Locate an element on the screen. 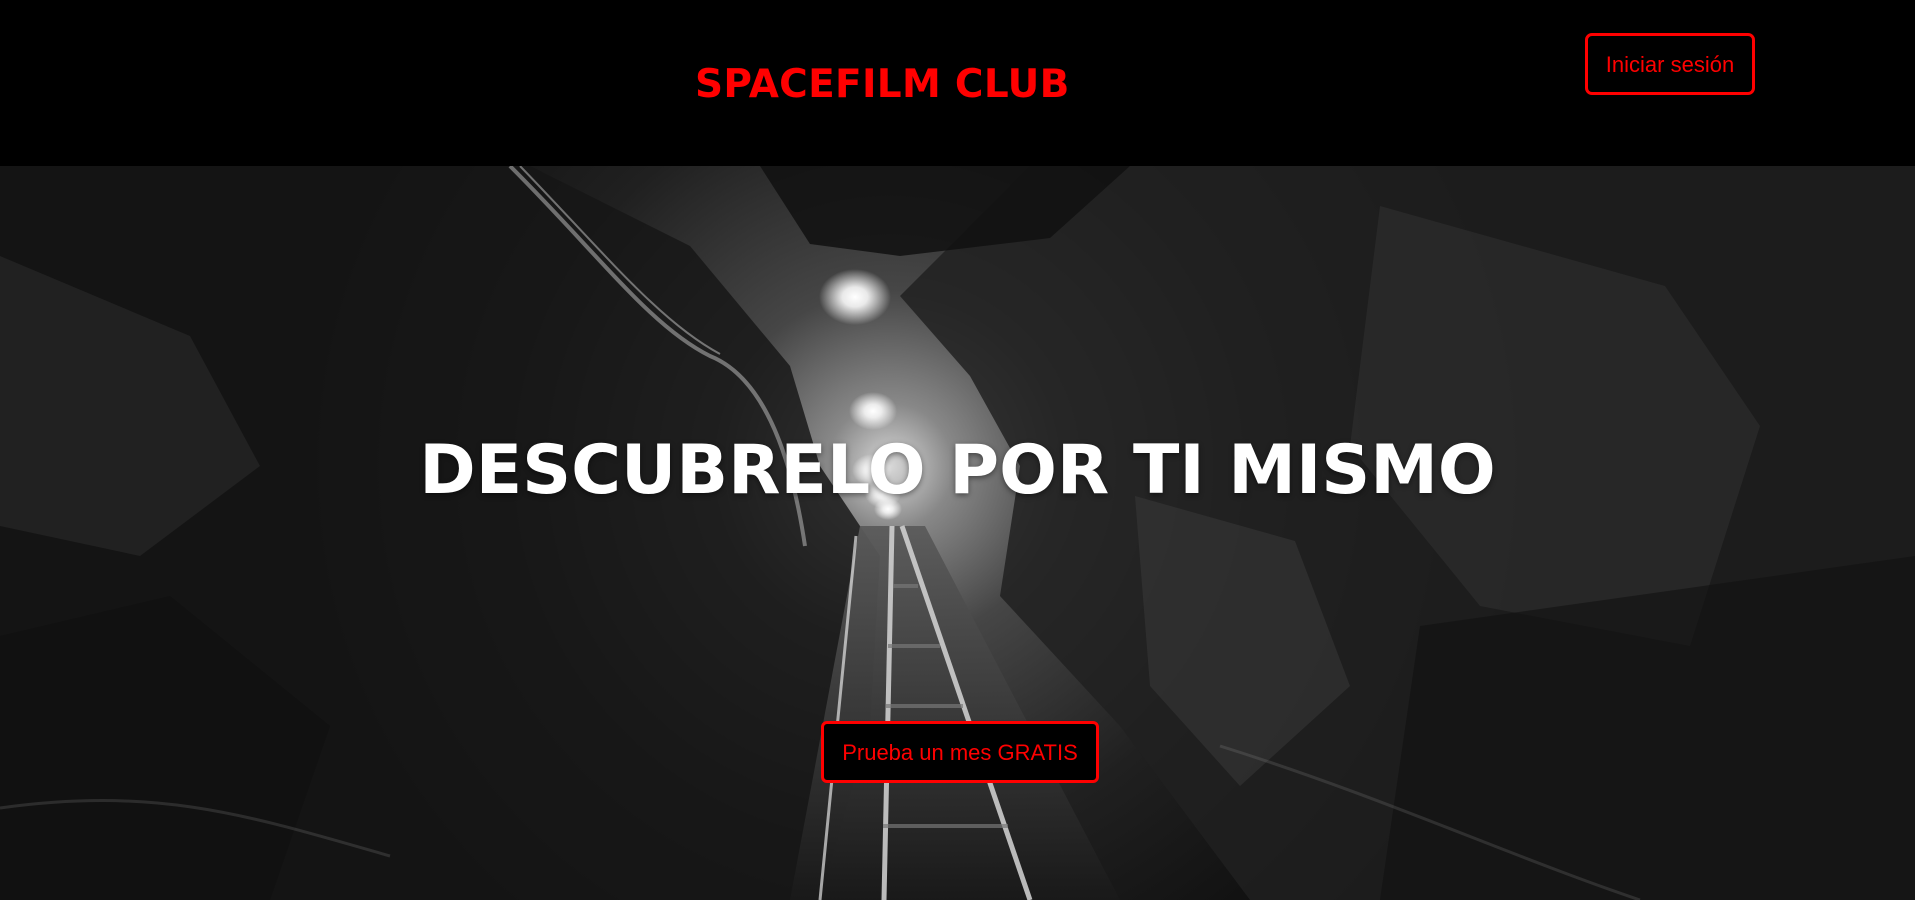 The image size is (1915, 900). brand-logo: SPACEFILM CLUB is located at coordinates (882, 85).